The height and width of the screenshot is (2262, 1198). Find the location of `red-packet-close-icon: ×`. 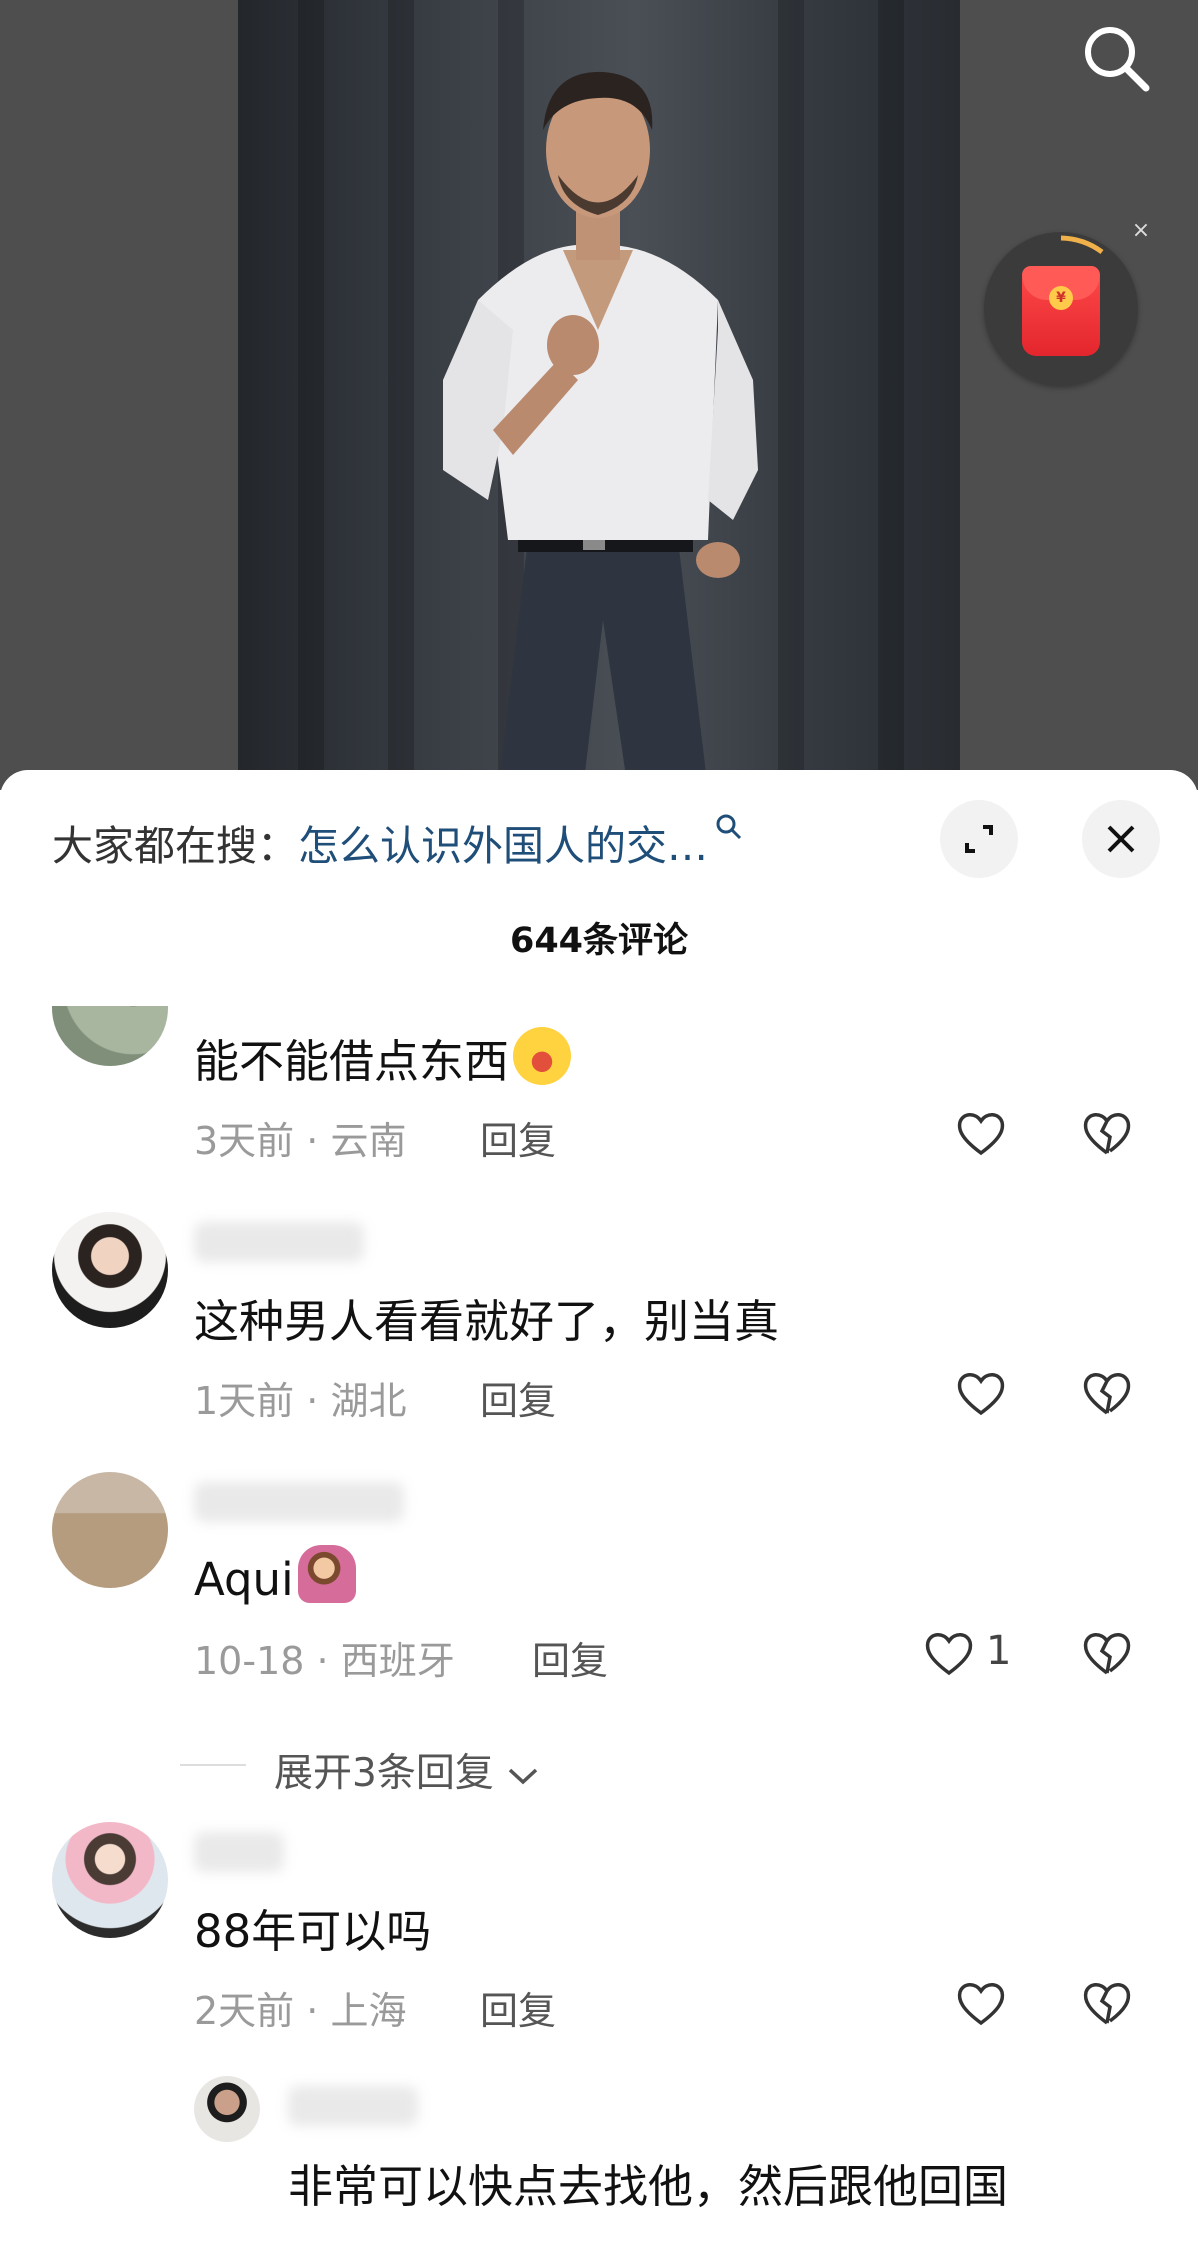

red-packet-close-icon: × is located at coordinates (1141, 231).